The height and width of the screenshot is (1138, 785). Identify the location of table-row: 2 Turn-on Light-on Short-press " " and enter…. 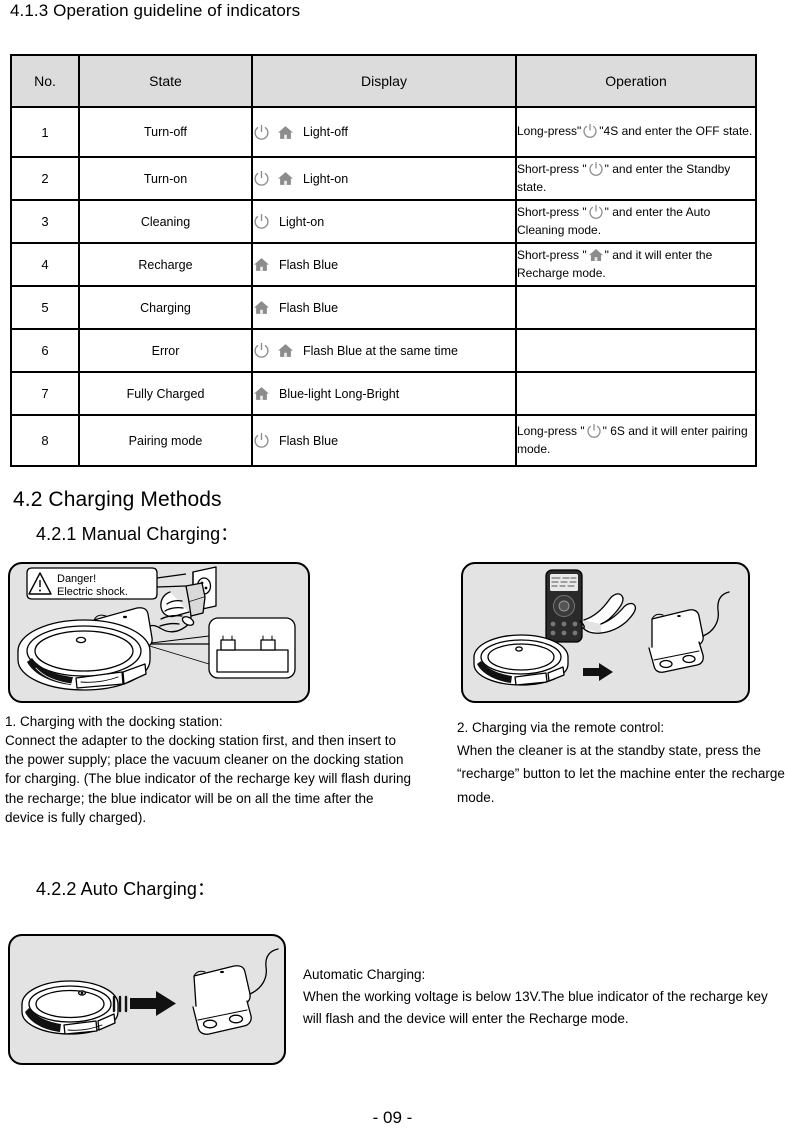
(383, 178).